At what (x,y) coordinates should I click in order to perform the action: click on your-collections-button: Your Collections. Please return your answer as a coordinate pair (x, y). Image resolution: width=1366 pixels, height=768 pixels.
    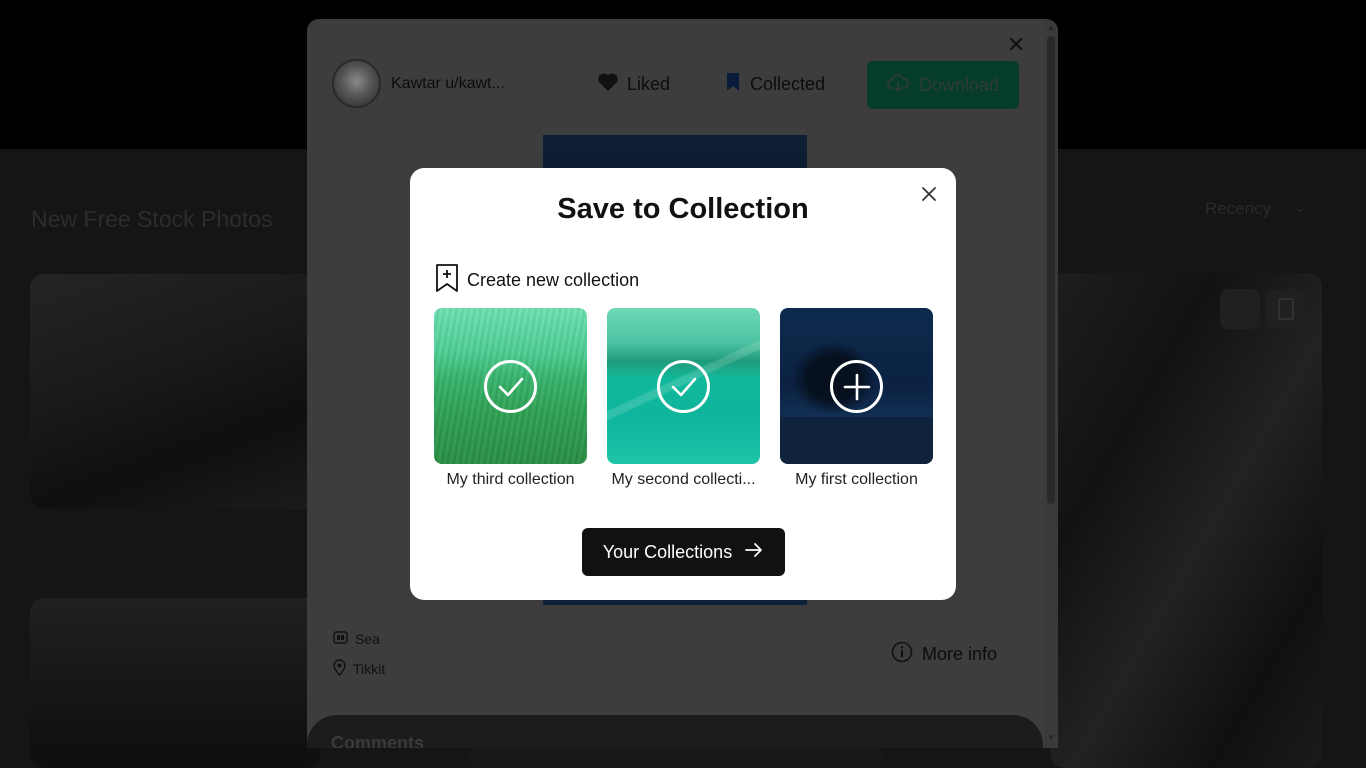
    Looking at the image, I should click on (683, 552).